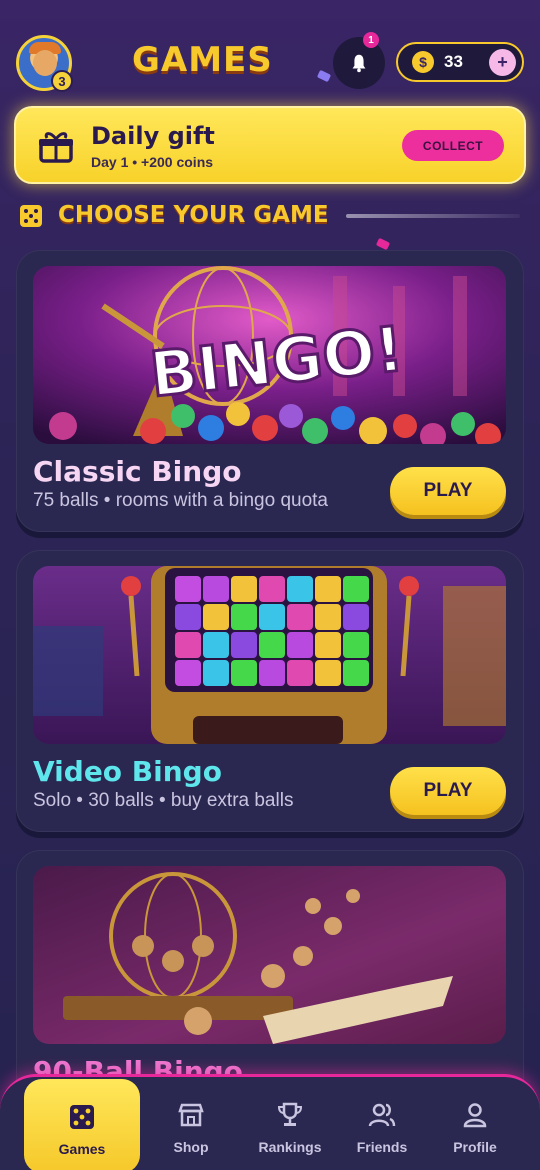 The image size is (540, 1170). What do you see at coordinates (453, 145) in the screenshot?
I see `collect-button: COLLECT` at bounding box center [453, 145].